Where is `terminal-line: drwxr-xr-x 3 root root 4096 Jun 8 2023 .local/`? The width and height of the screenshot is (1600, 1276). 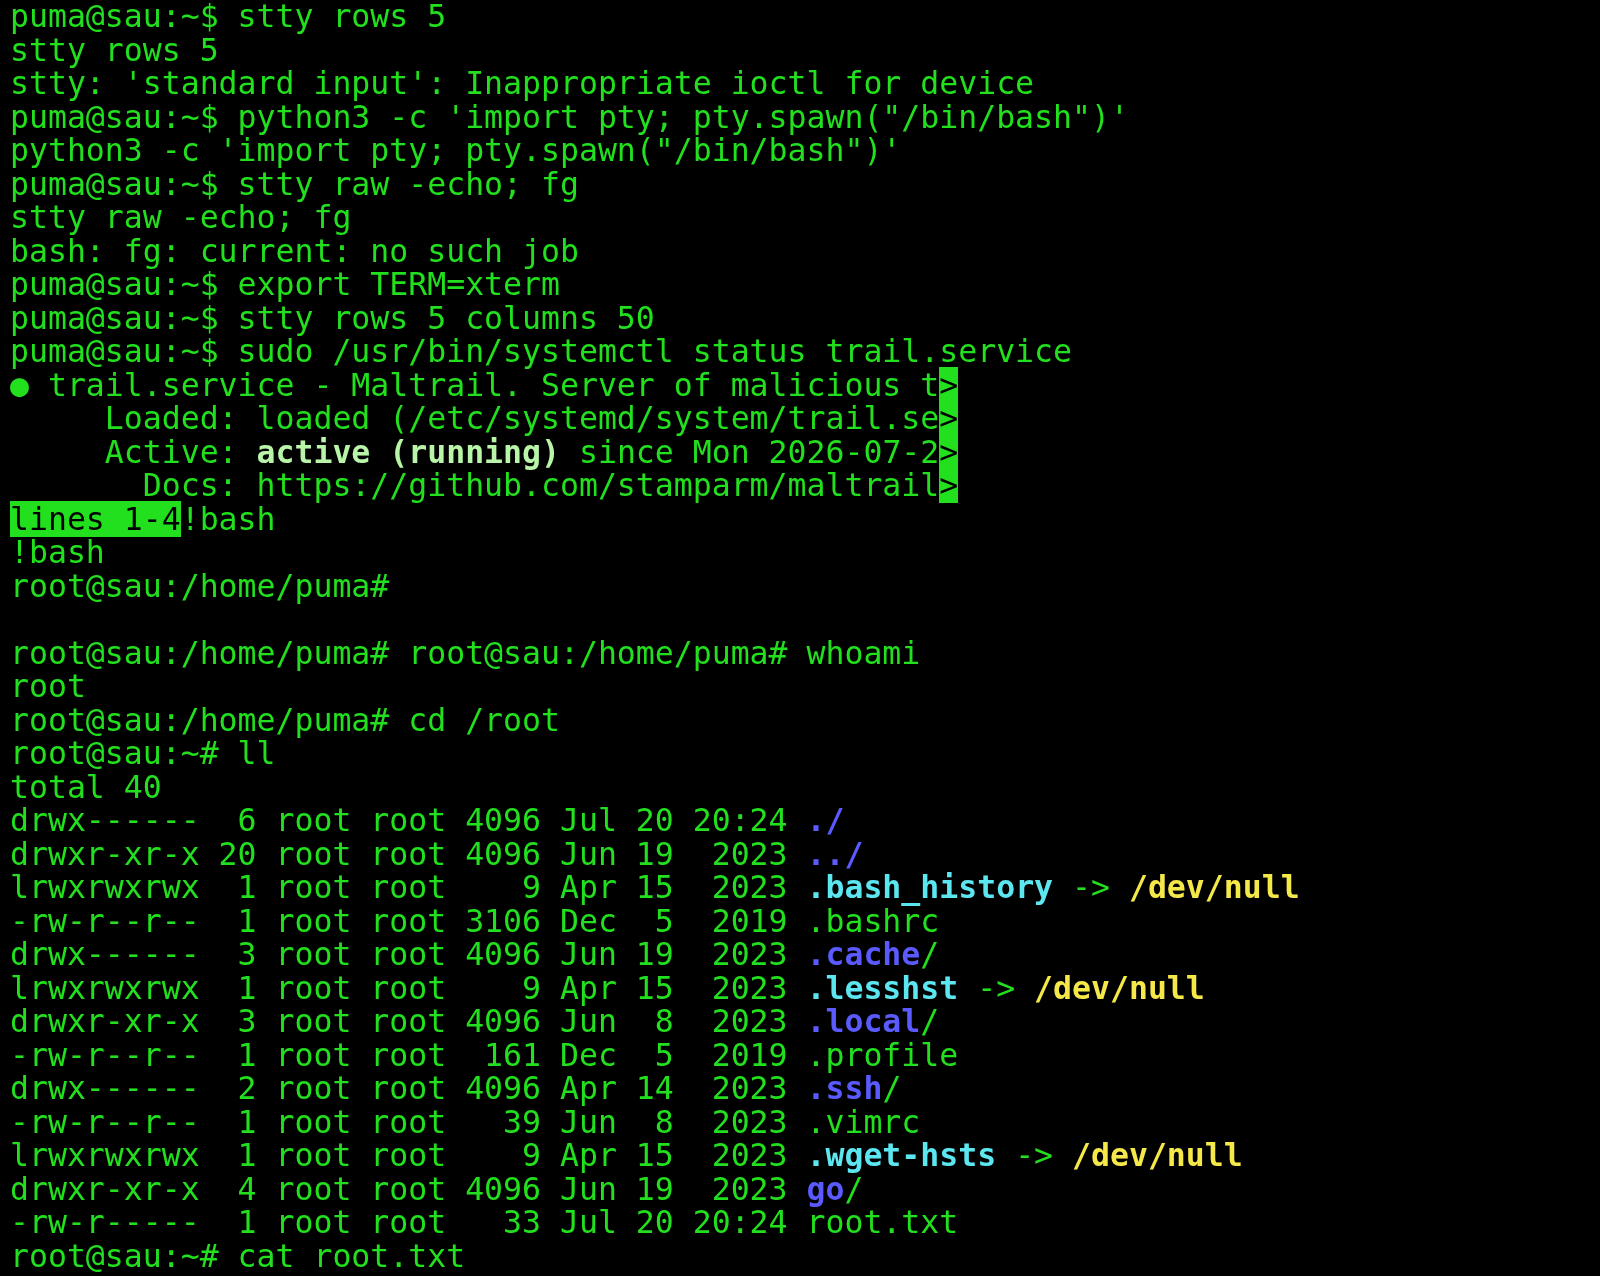 terminal-line: drwxr-xr-x 3 root root 4096 Jun 8 2023 .local/ is located at coordinates (475, 1022).